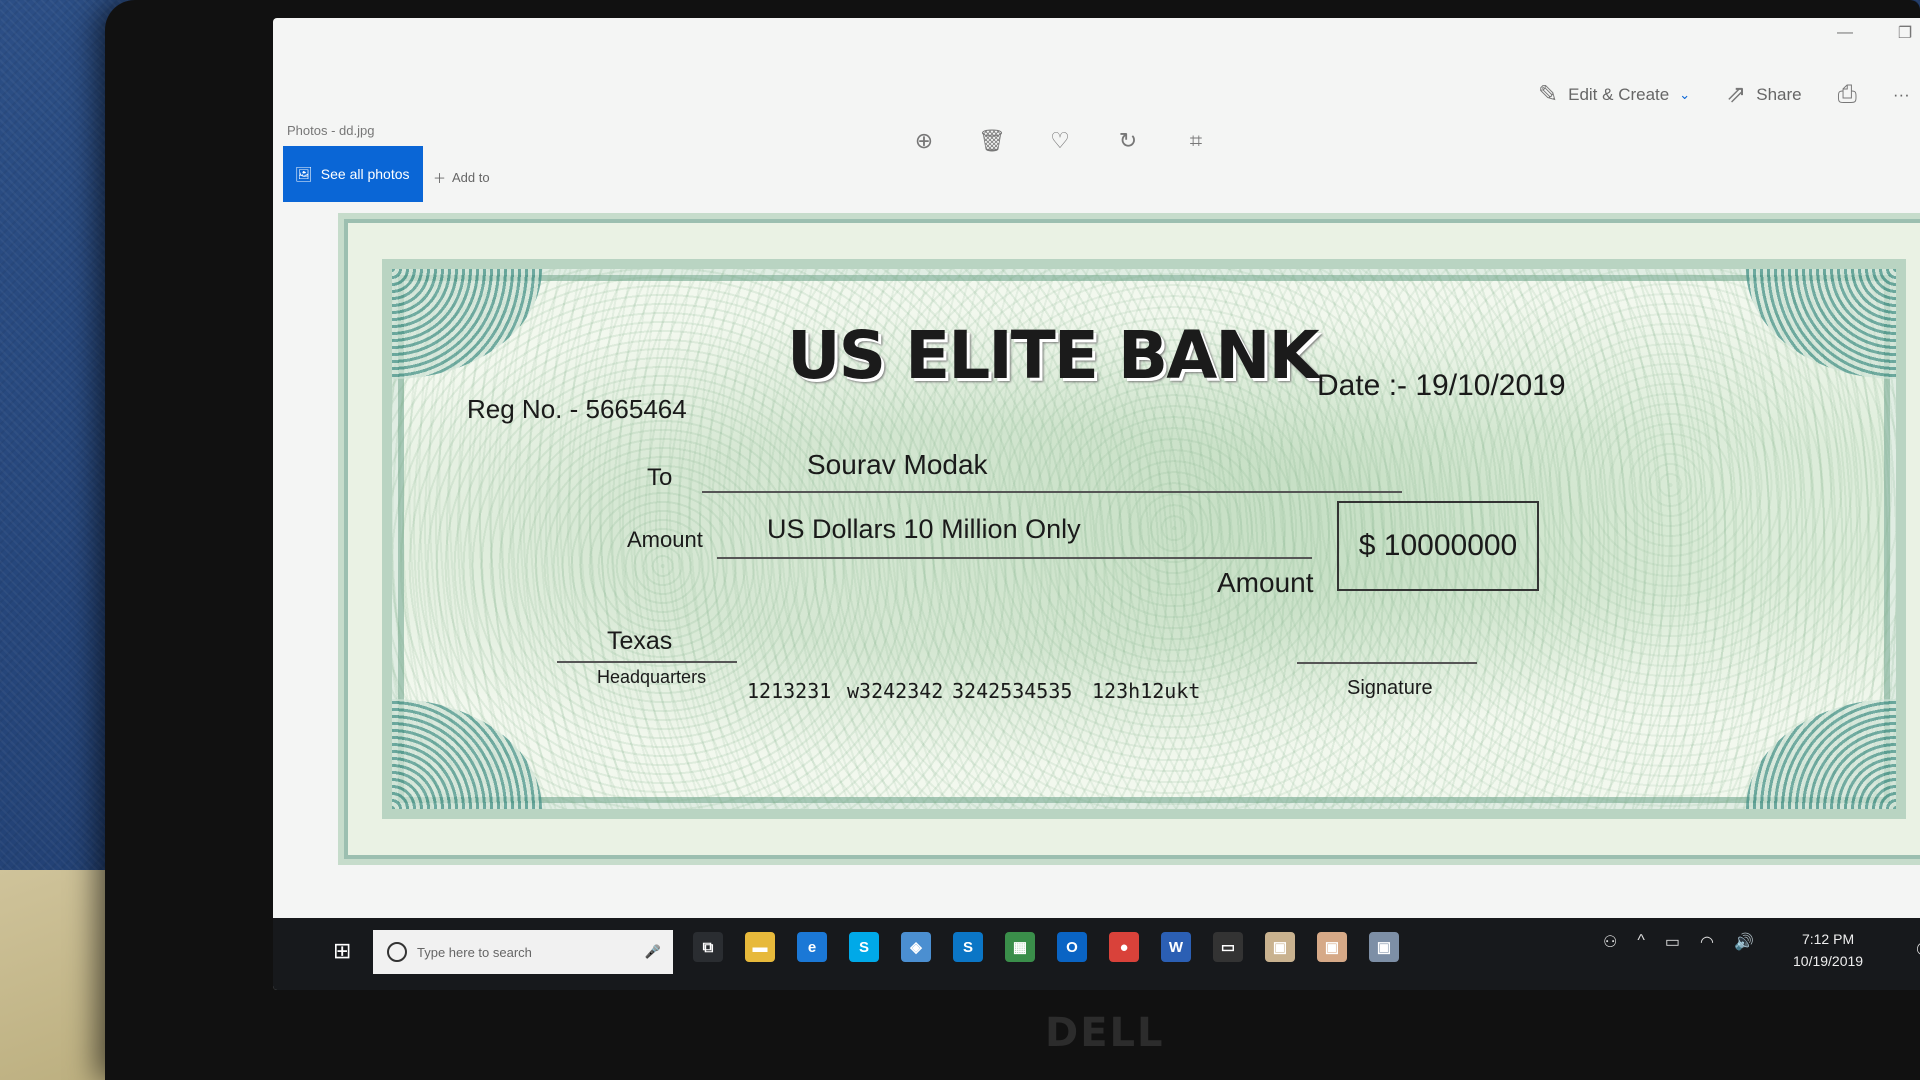  What do you see at coordinates (1736, 94) in the screenshot?
I see `share-icon: ⇗` at bounding box center [1736, 94].